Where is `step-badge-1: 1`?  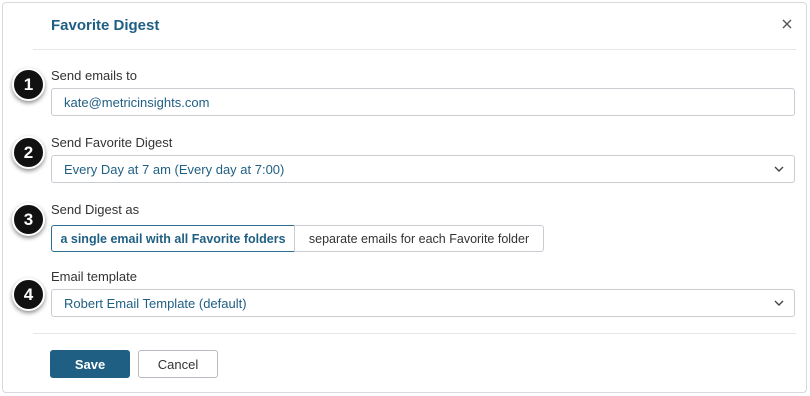
step-badge-1: 1 is located at coordinates (28, 84).